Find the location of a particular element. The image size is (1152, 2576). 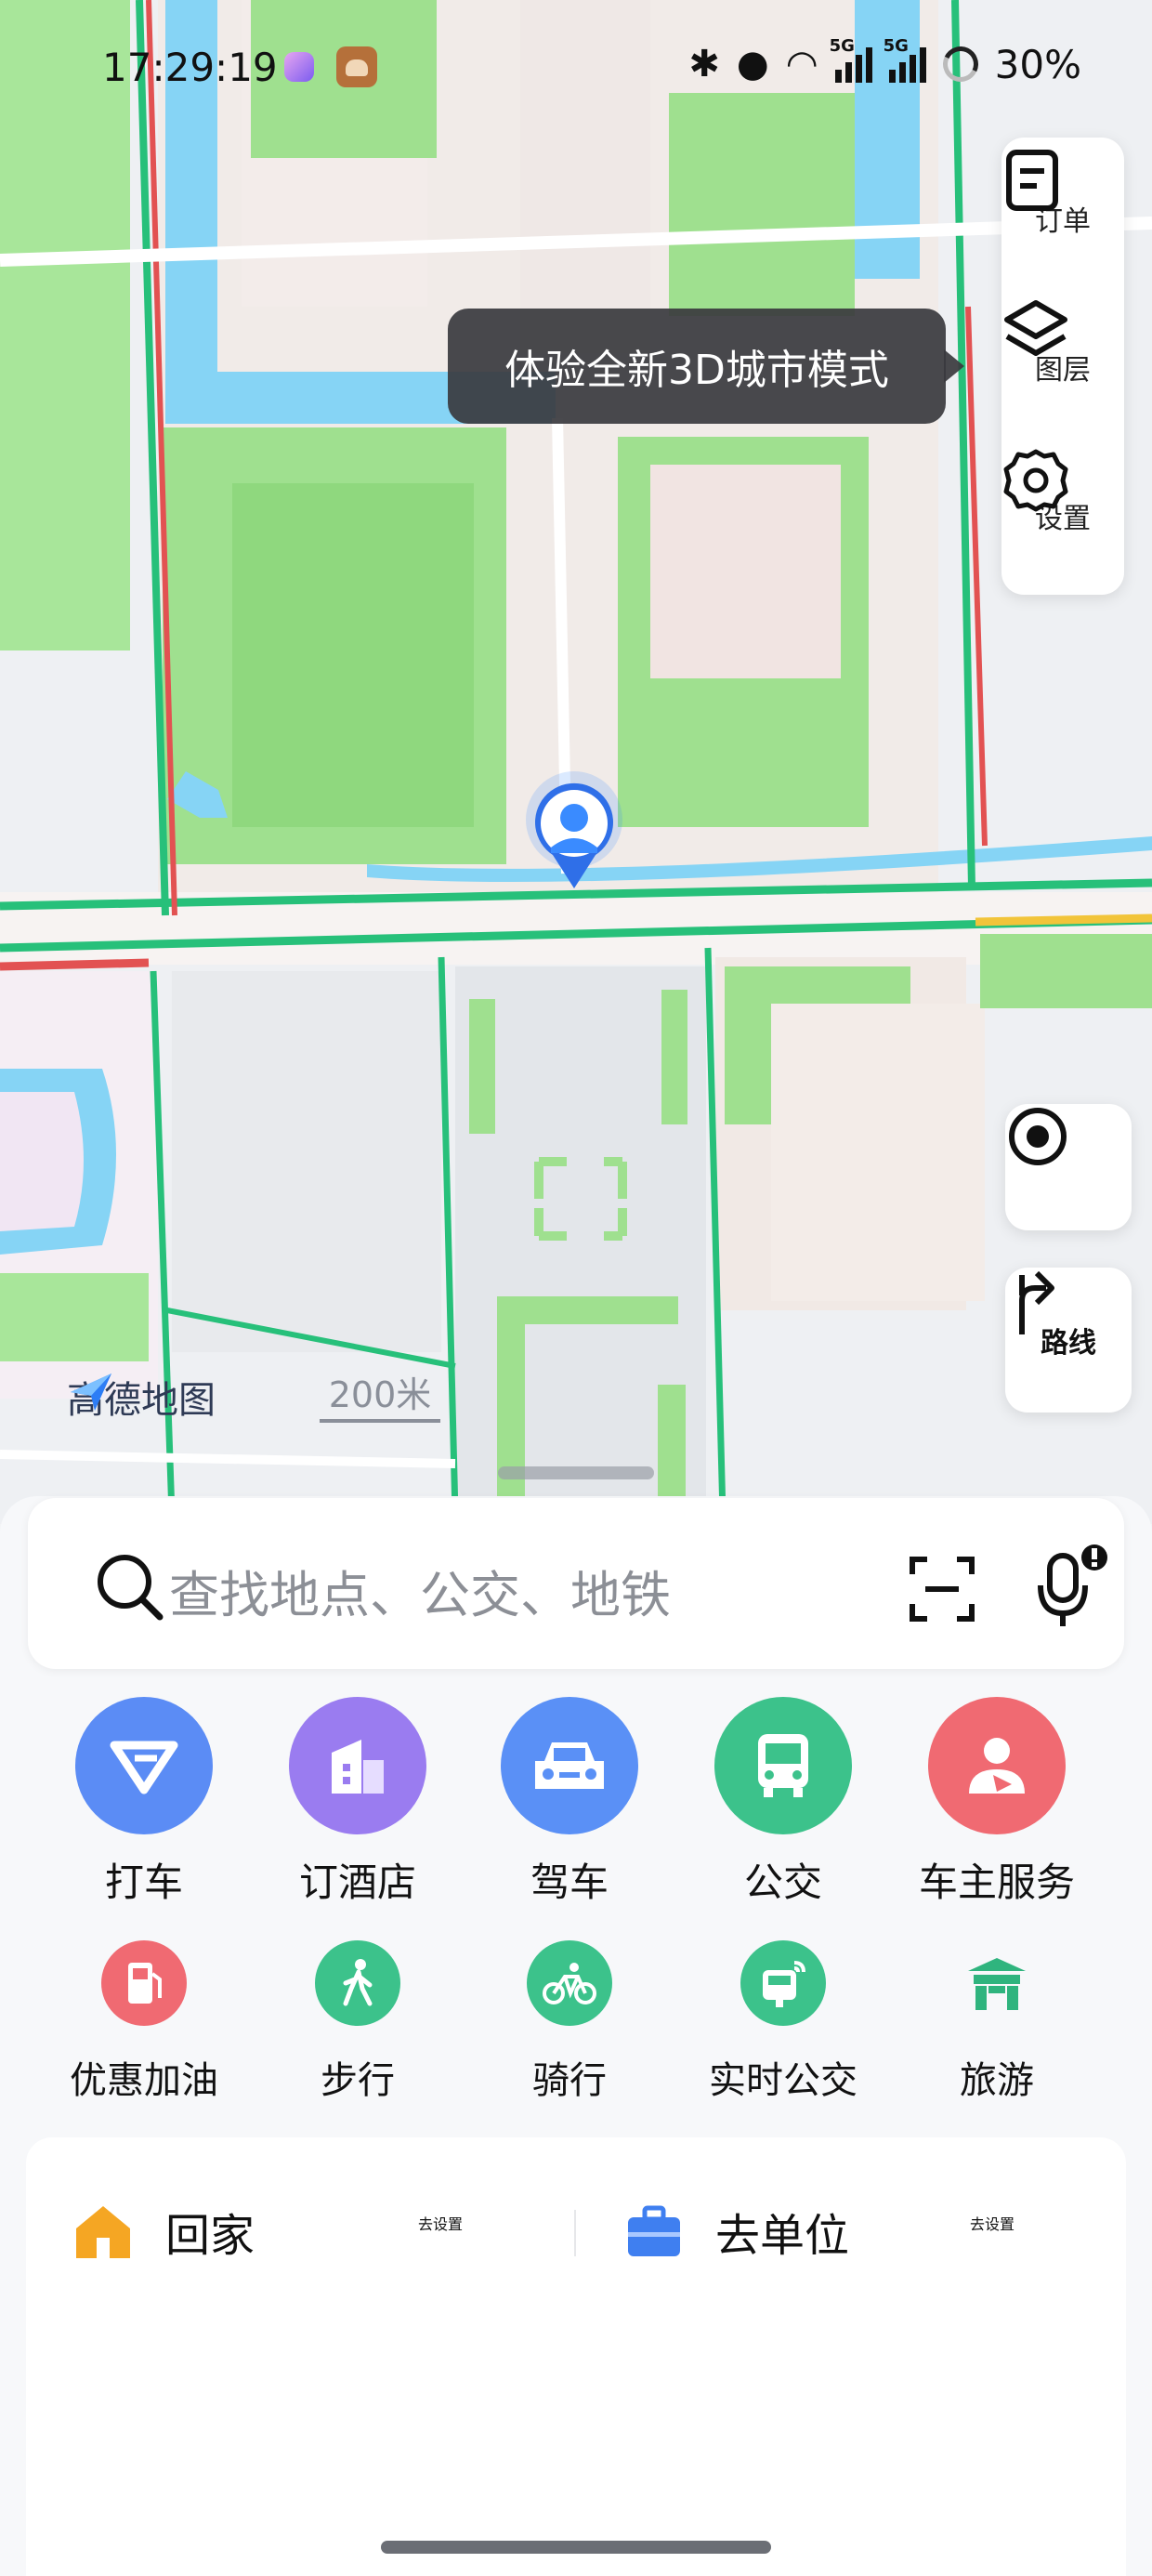

fuel-icon is located at coordinates (144, 1983).